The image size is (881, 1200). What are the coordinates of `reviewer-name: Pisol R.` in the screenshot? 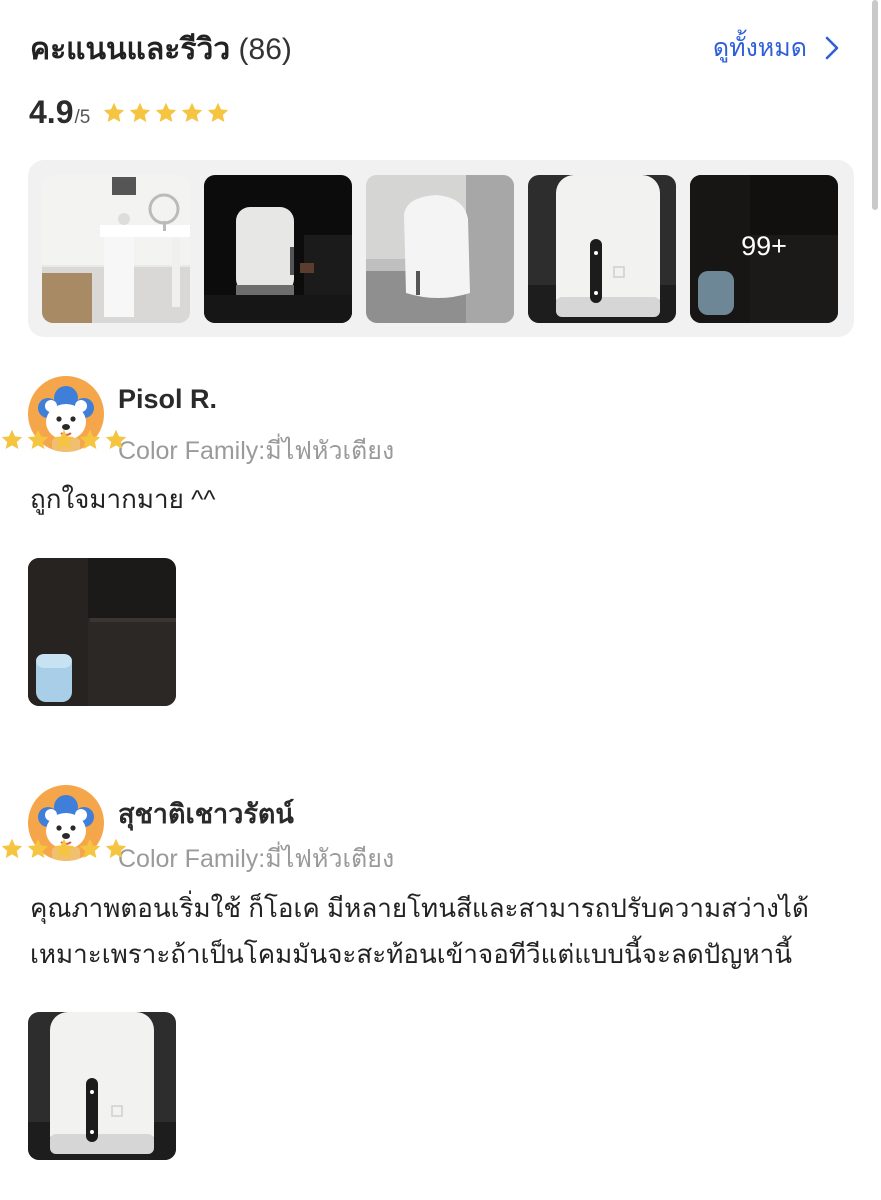 It's located at (168, 399).